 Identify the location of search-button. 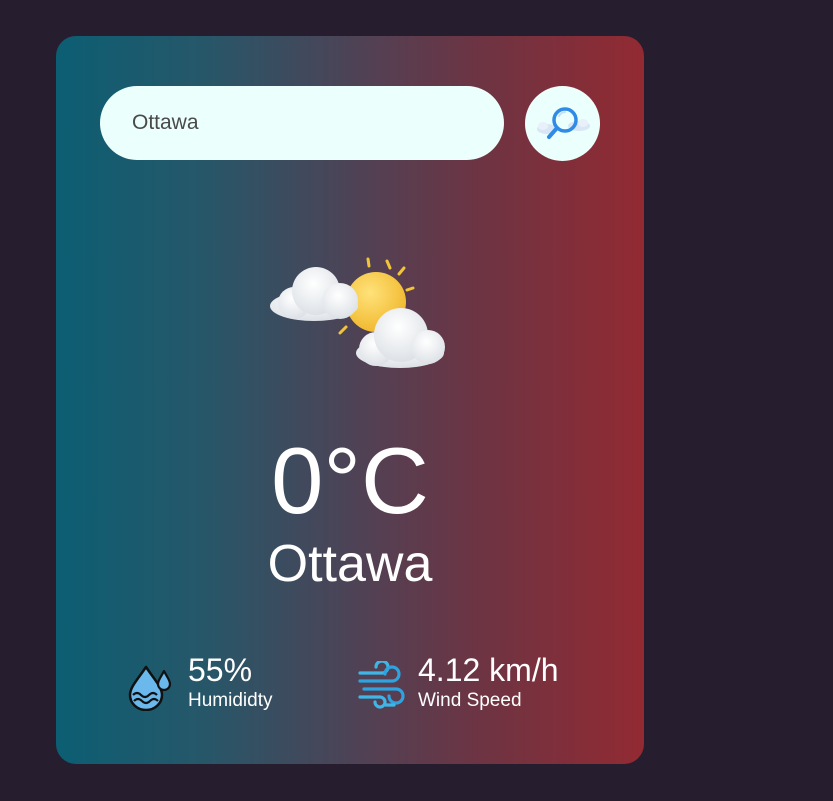
(562, 123).